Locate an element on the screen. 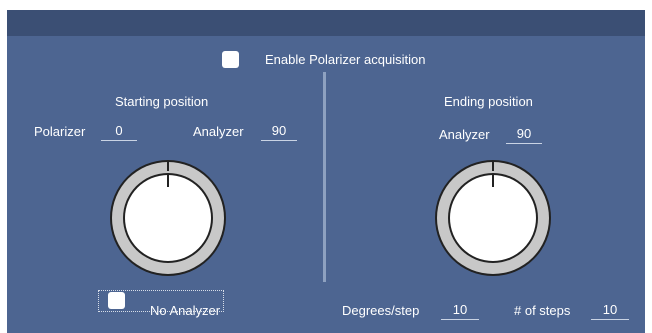  section-divider is located at coordinates (324, 177).